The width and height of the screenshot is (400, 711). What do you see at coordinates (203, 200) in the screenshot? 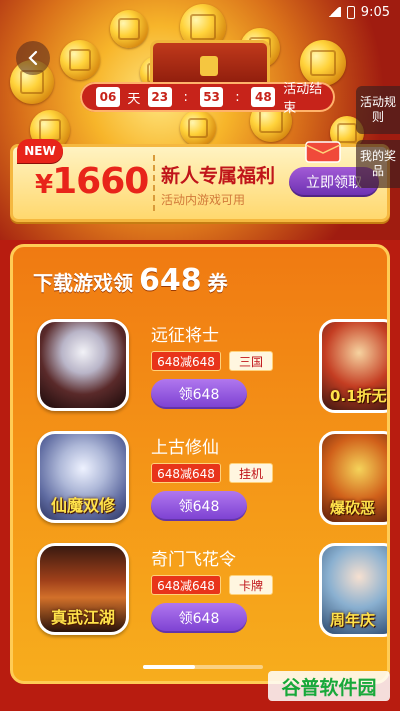
I see `voucher-subtitle: 活动内游戏可用` at bounding box center [203, 200].